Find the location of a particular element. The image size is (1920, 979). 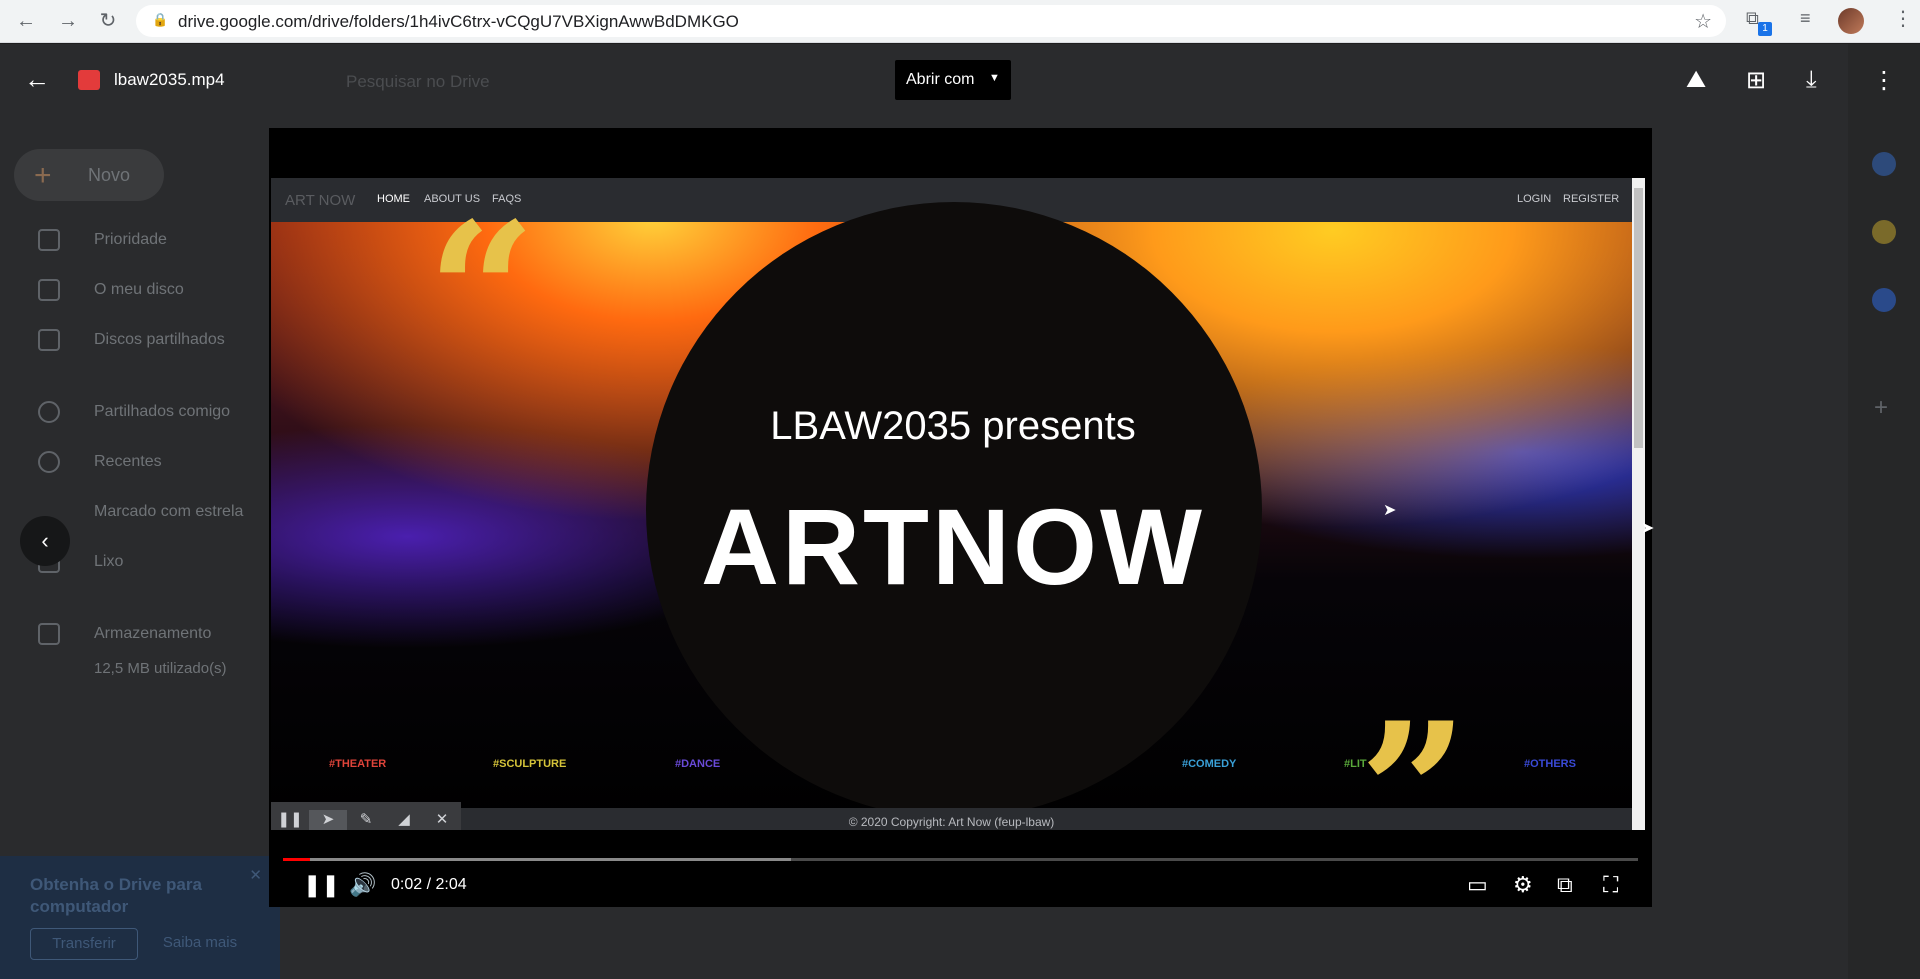

pause-annotation-icon: ❚❚ is located at coordinates (290, 820).